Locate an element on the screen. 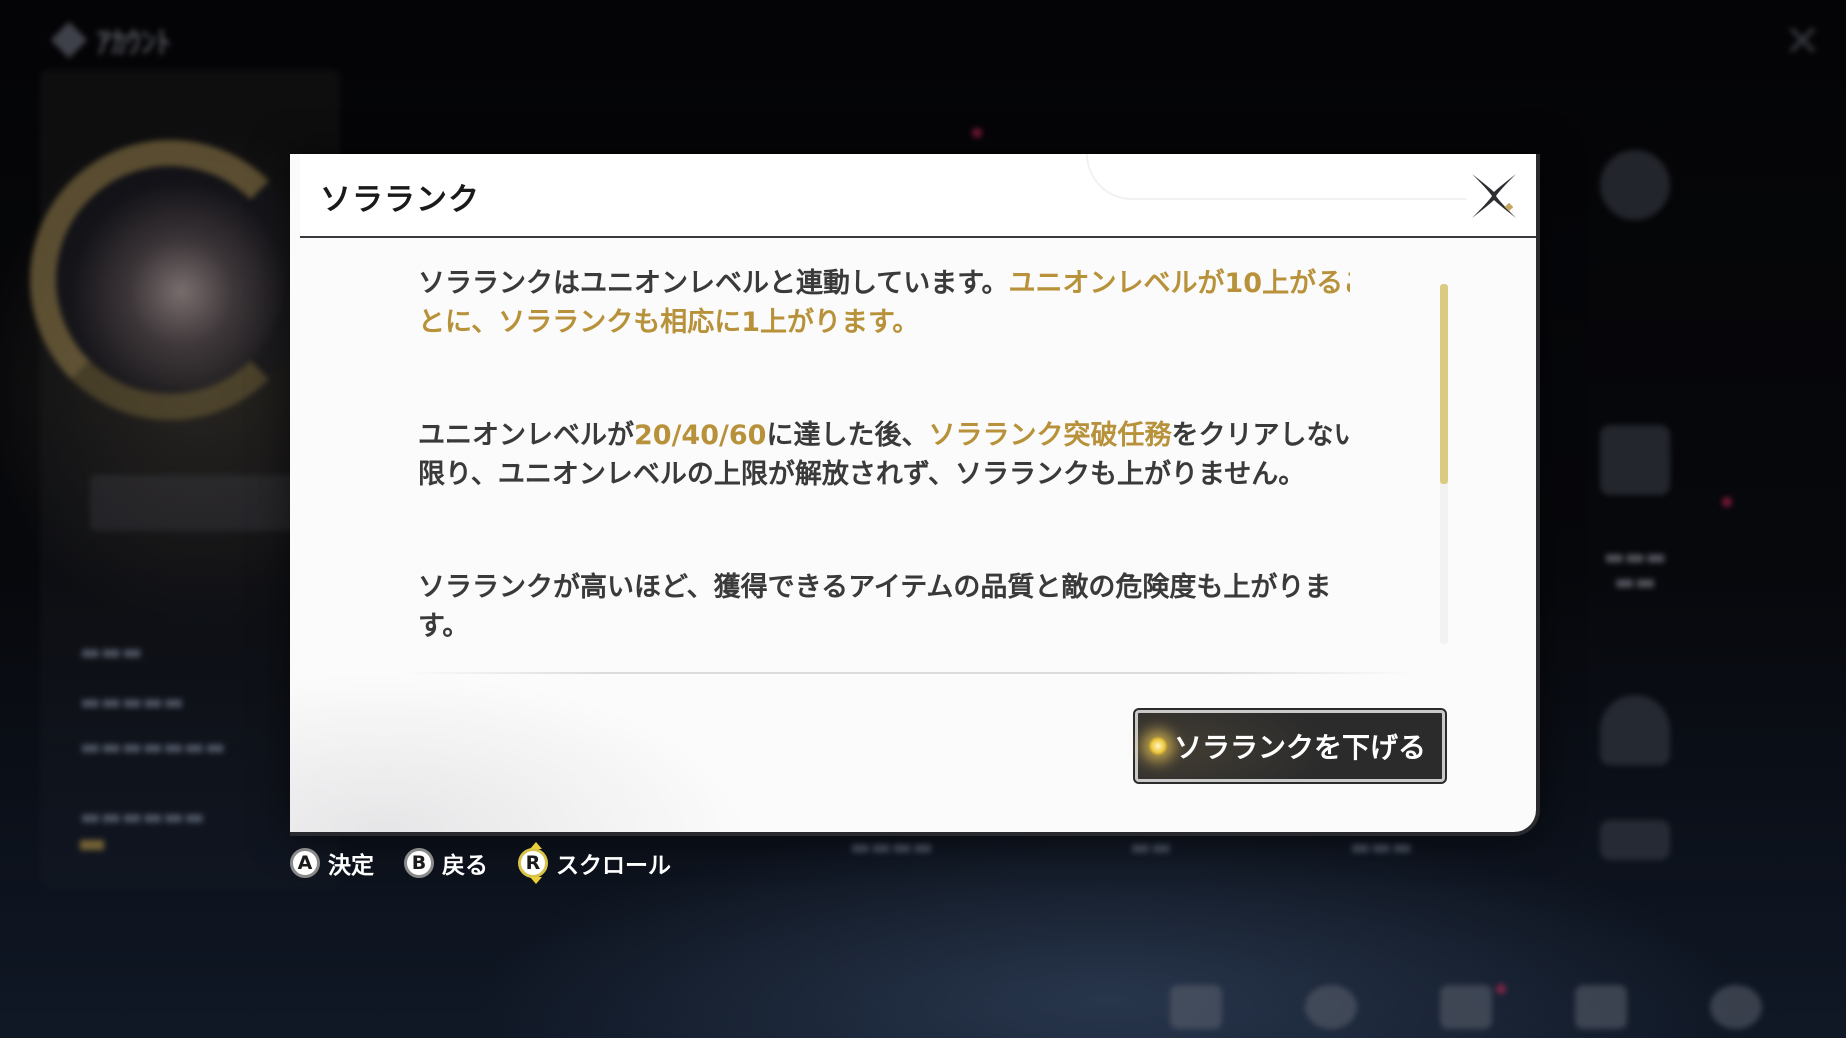  scrollbar is located at coordinates (1444, 464).